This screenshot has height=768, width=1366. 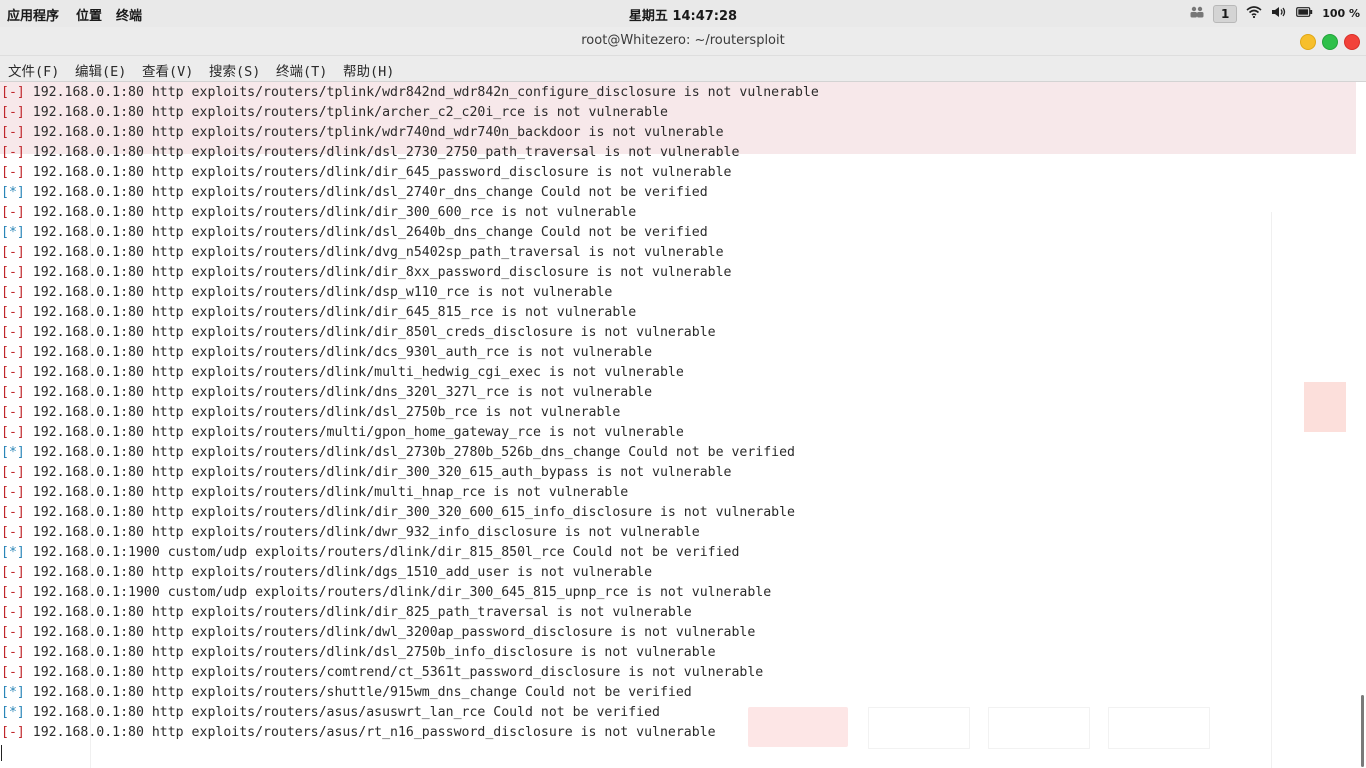 I want to click on terminal-menubar: 文件(F) 编辑(E) 查看(V) 搜索(S) 终端(T) 帮助(H), so click(x=683, y=69).